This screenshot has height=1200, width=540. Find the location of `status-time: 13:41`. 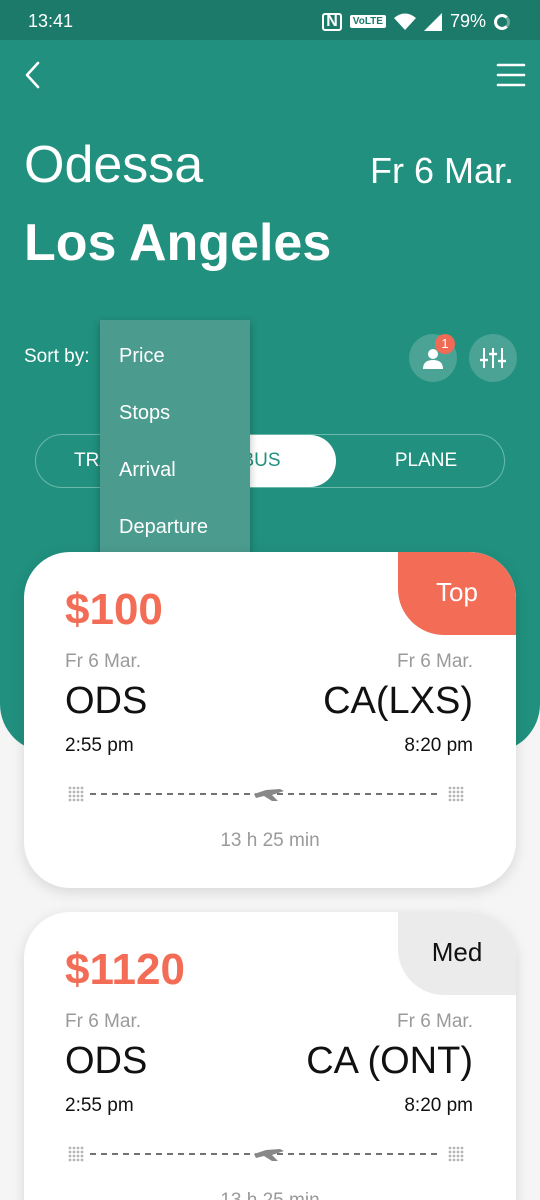

status-time: 13:41 is located at coordinates (51, 21).